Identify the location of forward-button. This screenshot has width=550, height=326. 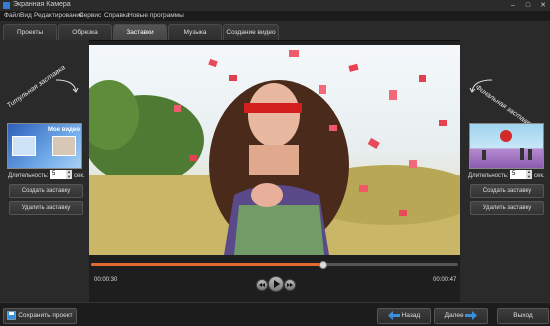
(290, 285).